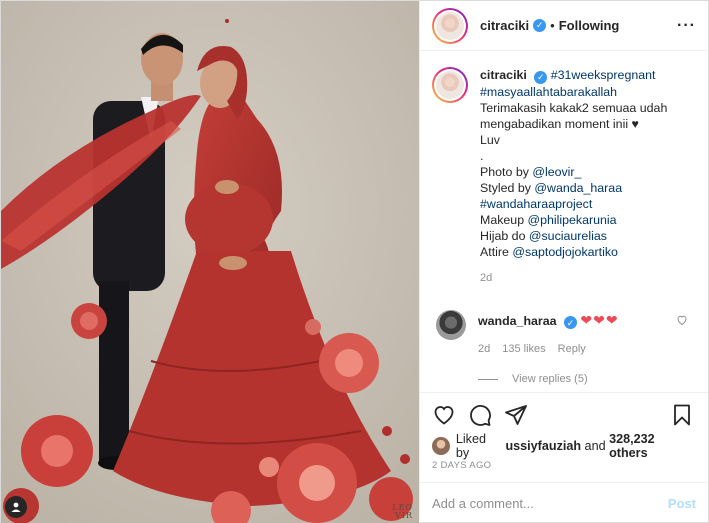 This screenshot has width=709, height=523. I want to click on comment-like-count: 135 likes, so click(523, 349).